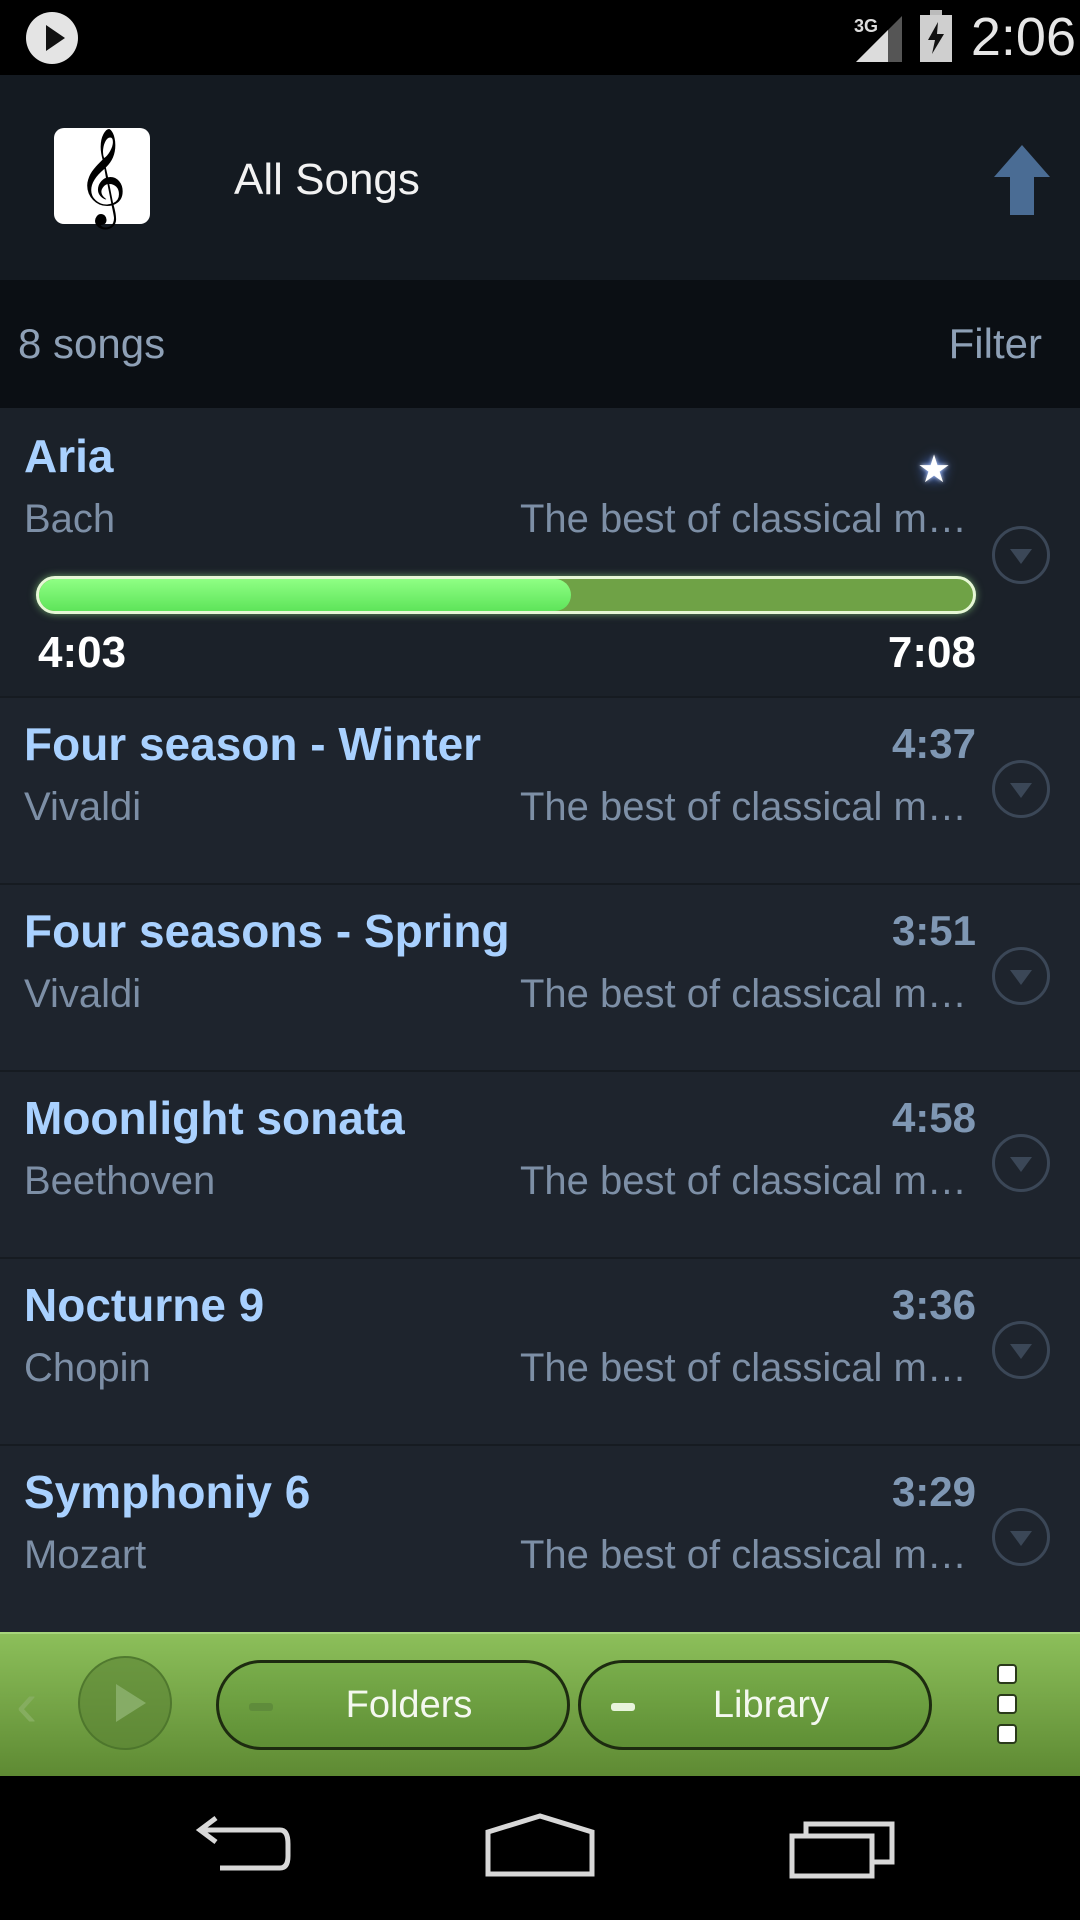 This screenshot has height=1920, width=1080. What do you see at coordinates (540, 177) in the screenshot?
I see `action-bar: 𝄞 All Songs` at bounding box center [540, 177].